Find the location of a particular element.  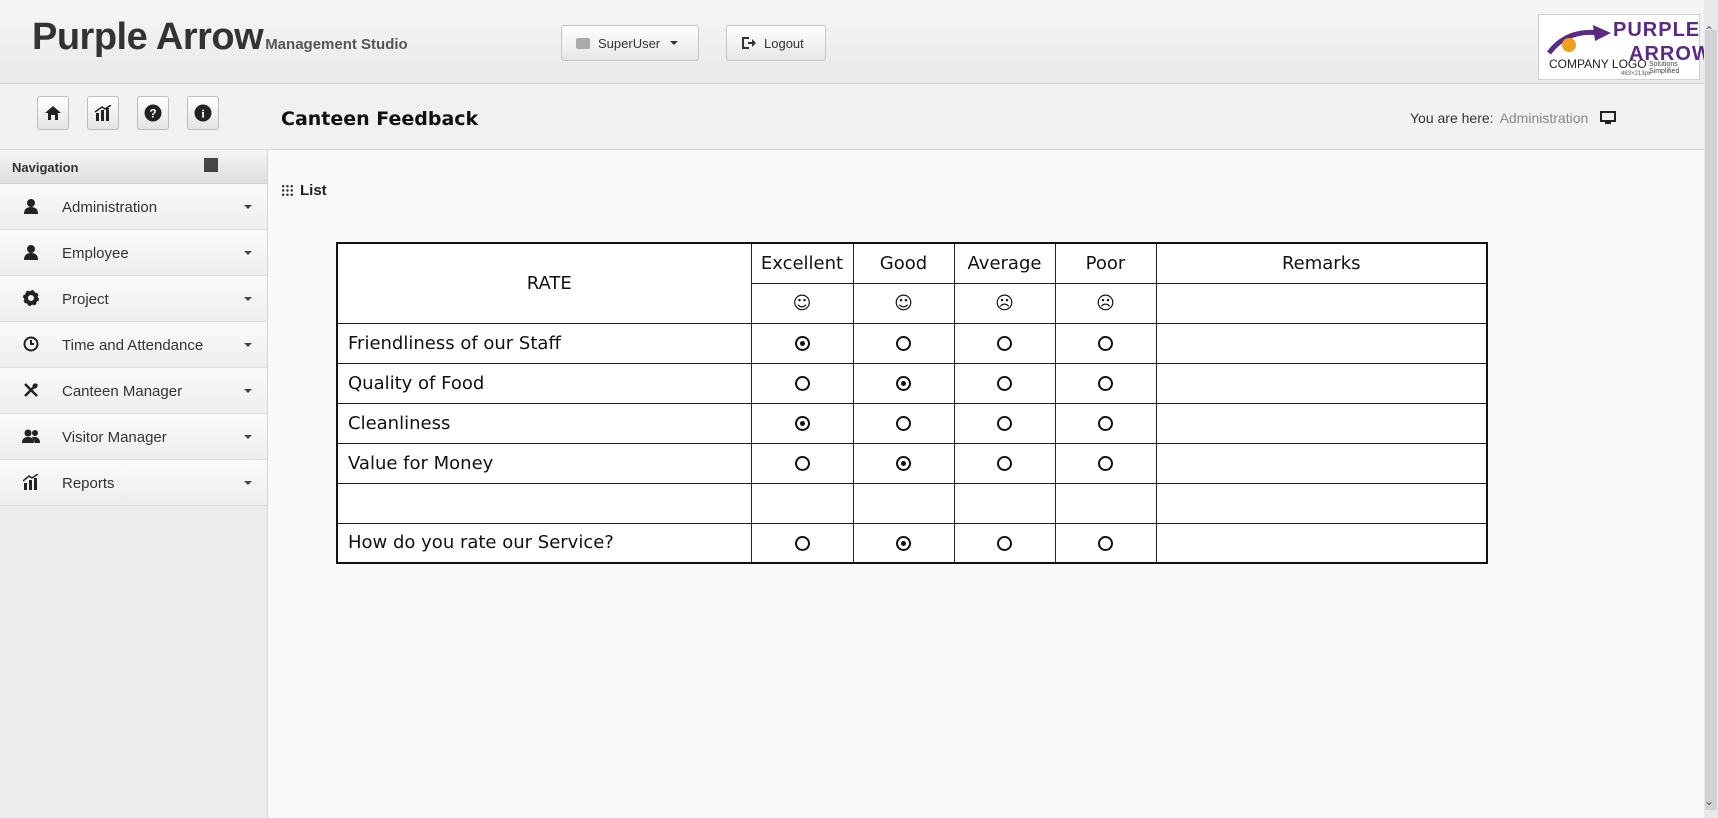

users-icon is located at coordinates (31, 436).